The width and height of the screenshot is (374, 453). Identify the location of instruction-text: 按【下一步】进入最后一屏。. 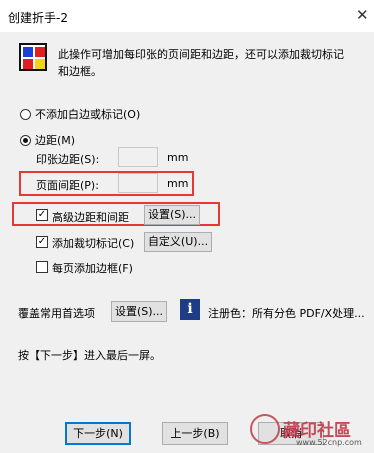
(89, 355).